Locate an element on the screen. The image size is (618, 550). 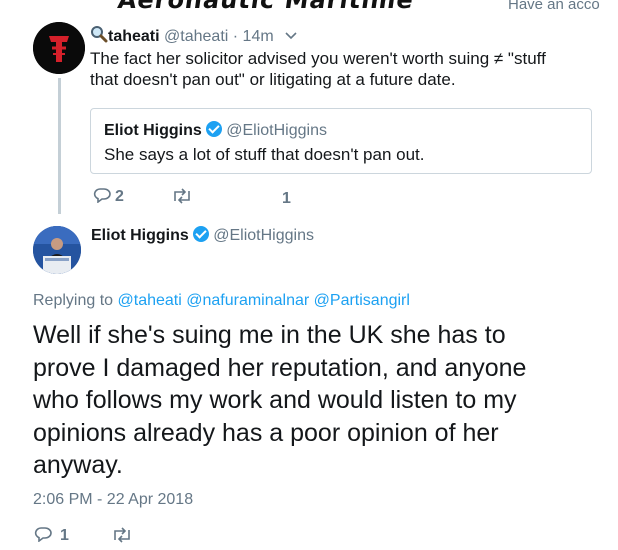
main-text-line-5: anyway. is located at coordinates (78, 465).